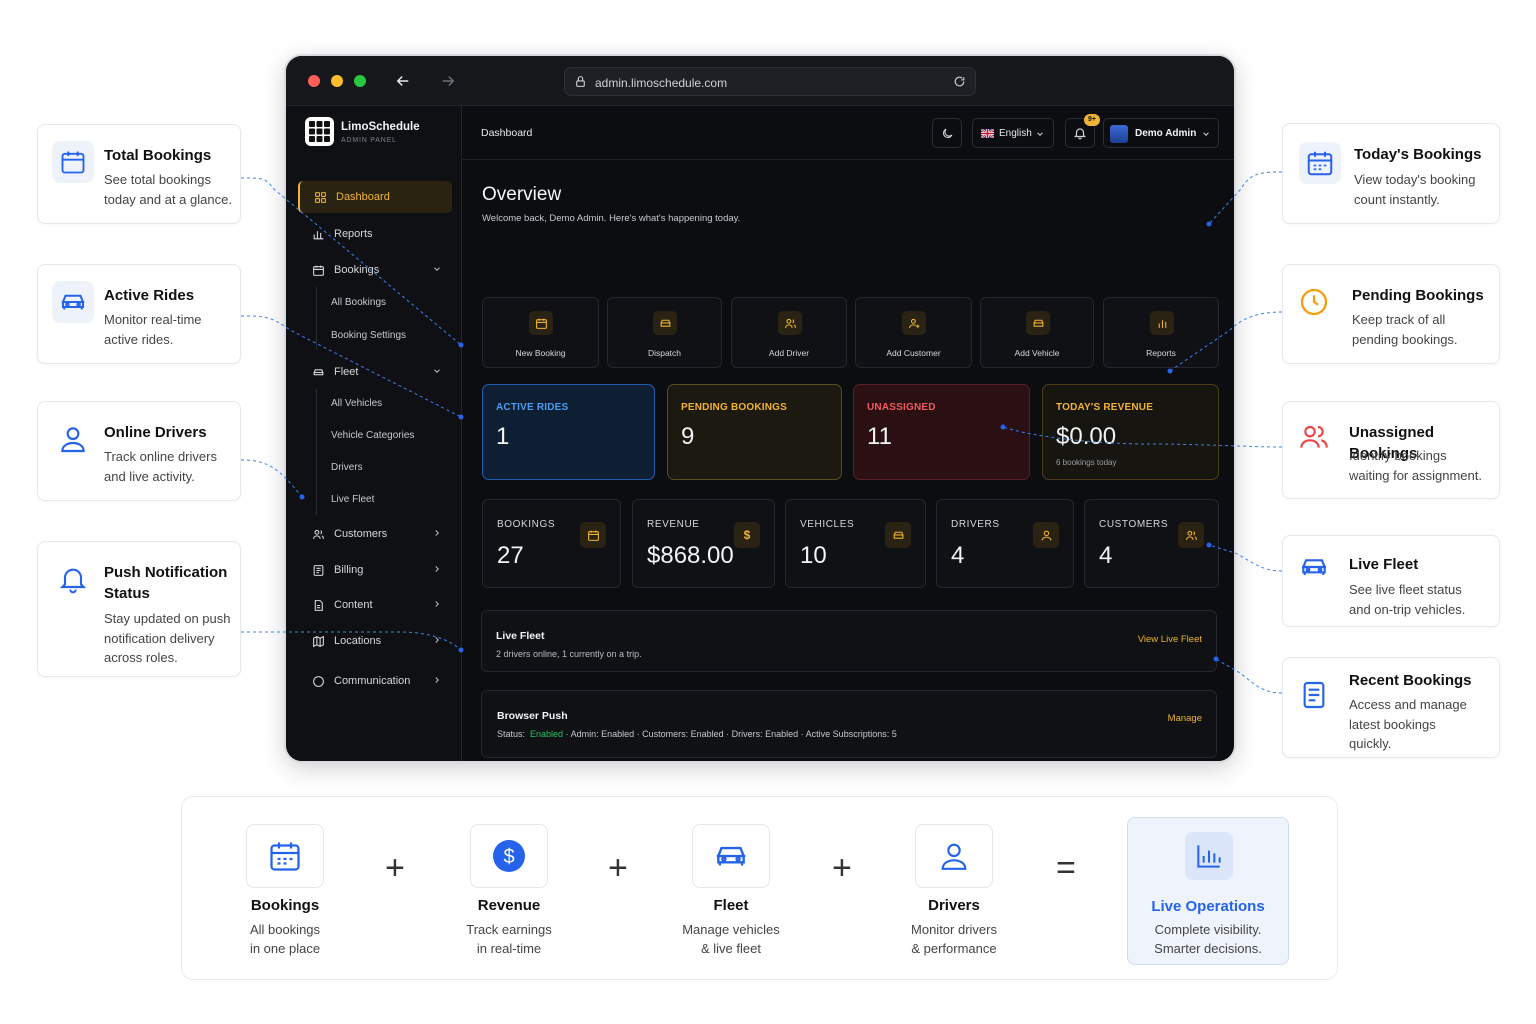  I want to click on feature-desc: Monitor drivers & performance, so click(954, 939).